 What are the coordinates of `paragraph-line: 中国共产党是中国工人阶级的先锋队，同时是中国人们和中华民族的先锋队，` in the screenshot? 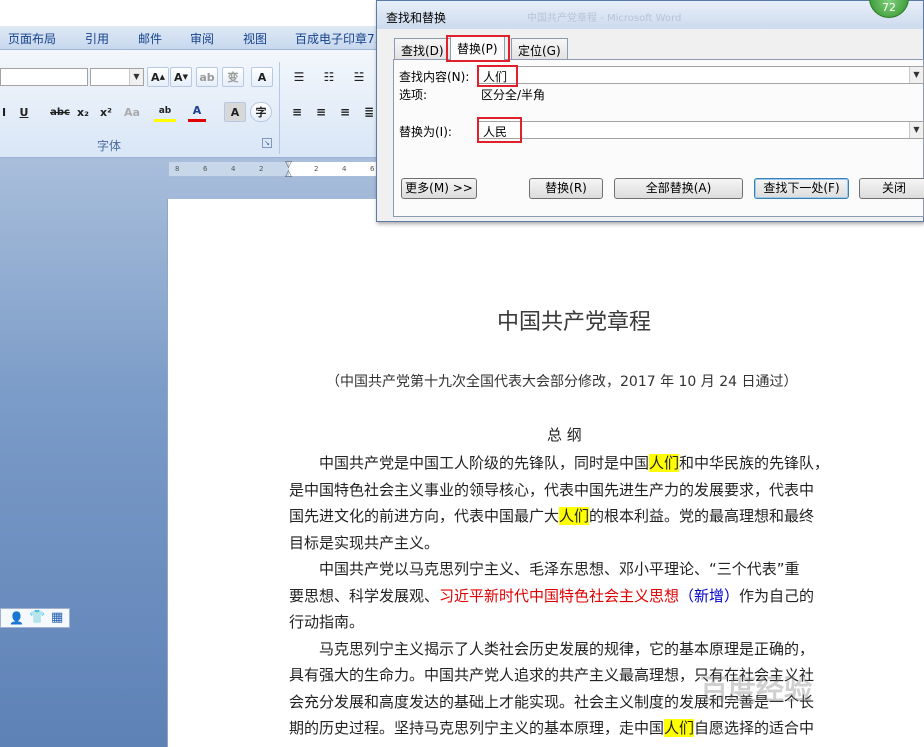 It's located at (559, 462).